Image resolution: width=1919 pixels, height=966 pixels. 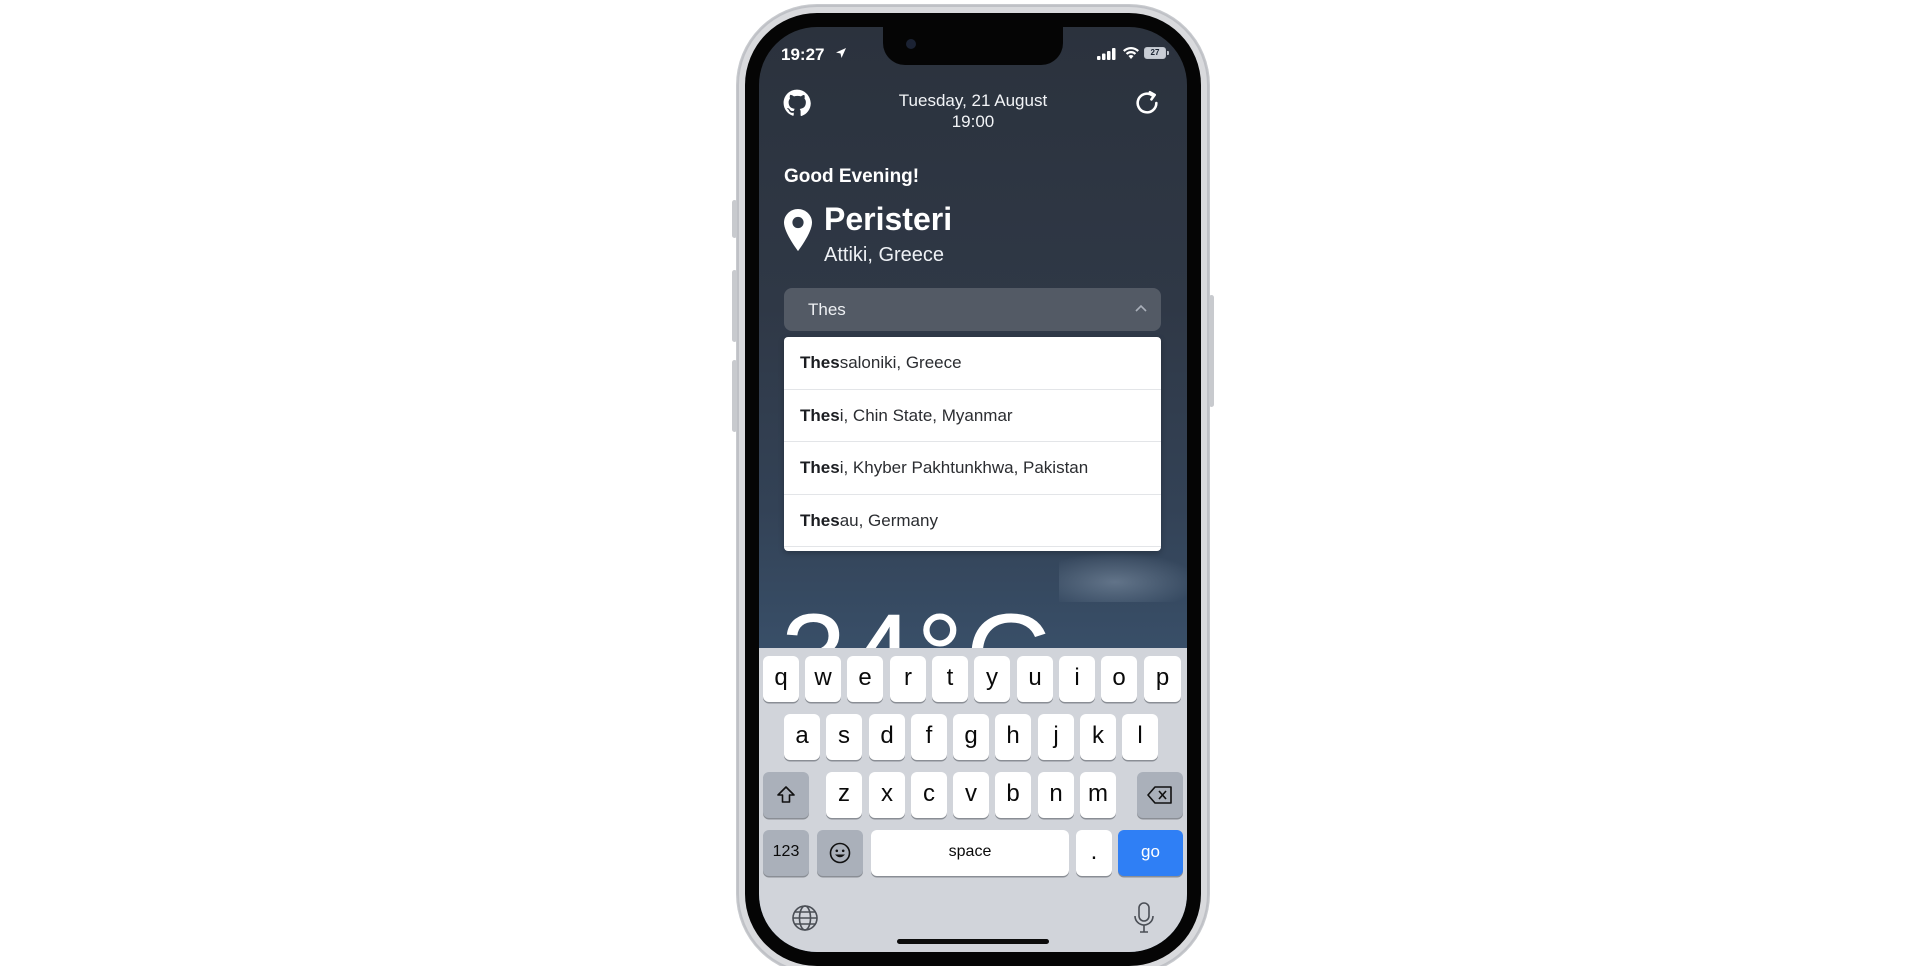 What do you see at coordinates (786, 853) in the screenshot?
I see `numbers-key: 123` at bounding box center [786, 853].